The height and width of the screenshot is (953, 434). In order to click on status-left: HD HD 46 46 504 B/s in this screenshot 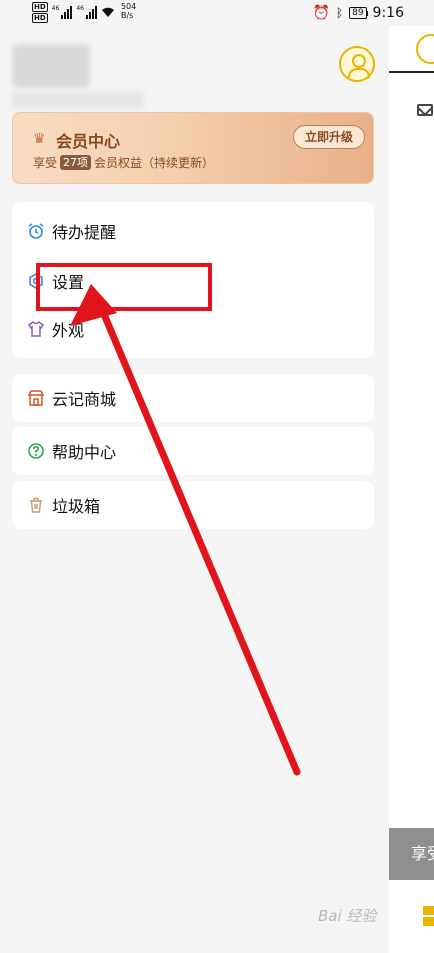, I will do `click(84, 12)`.